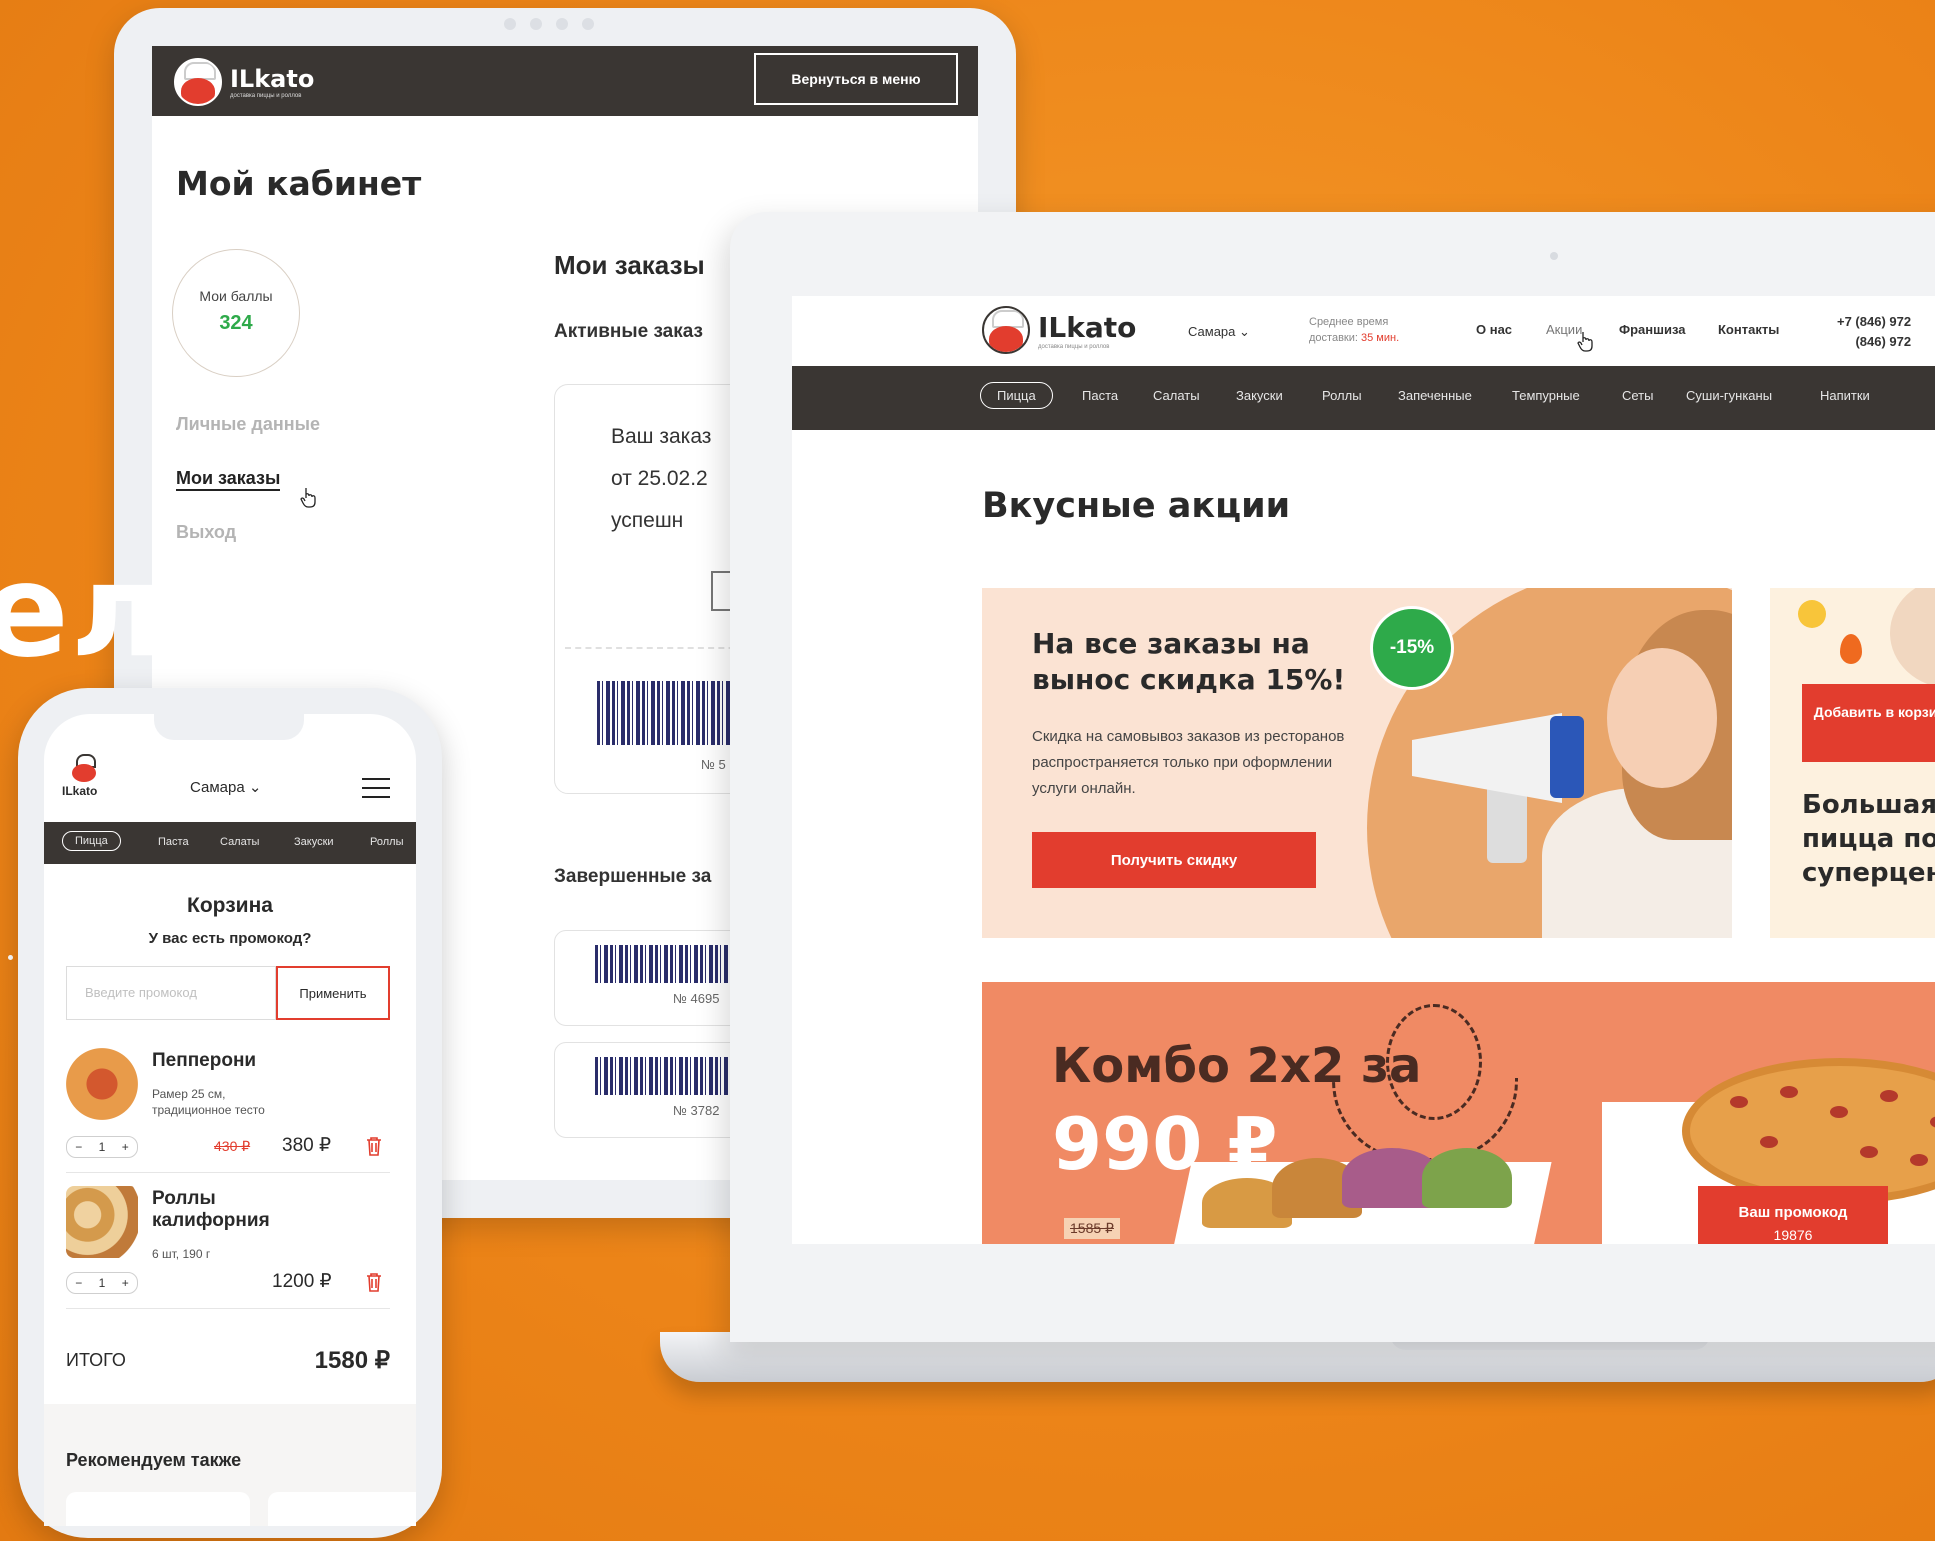  I want to click on delivery-label: Среднее время, so click(1349, 322).